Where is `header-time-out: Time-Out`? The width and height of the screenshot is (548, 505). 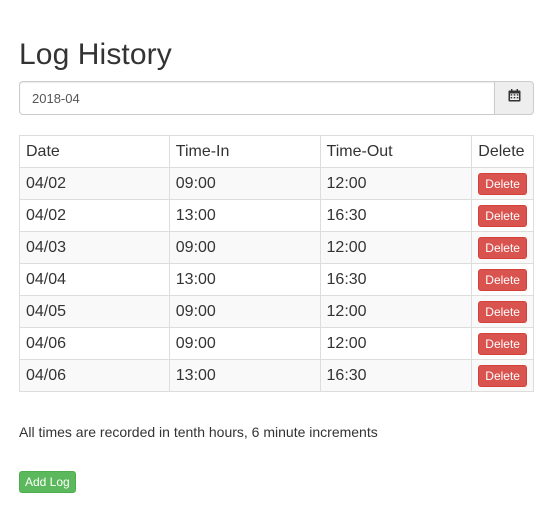 header-time-out: Time-Out is located at coordinates (396, 151).